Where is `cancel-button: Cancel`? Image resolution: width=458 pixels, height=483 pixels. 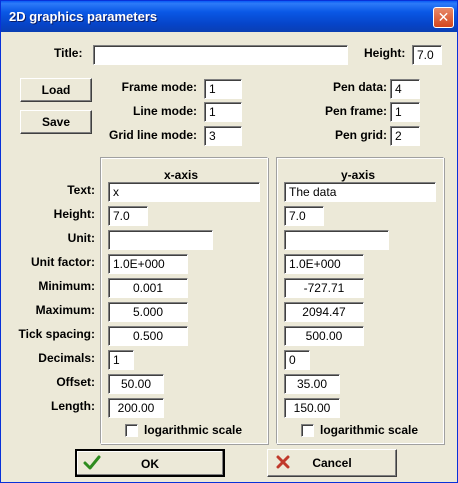
cancel-button: Cancel is located at coordinates (332, 463).